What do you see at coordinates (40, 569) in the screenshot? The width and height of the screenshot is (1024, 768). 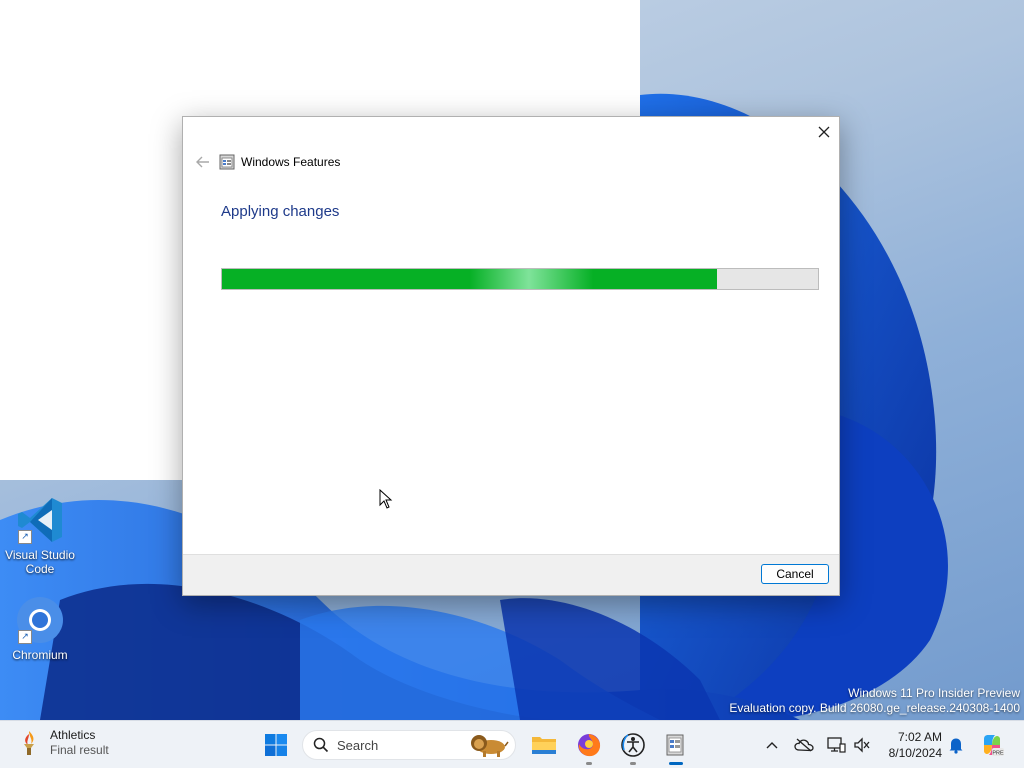 I see `desktop-icon-label-line2: Code` at bounding box center [40, 569].